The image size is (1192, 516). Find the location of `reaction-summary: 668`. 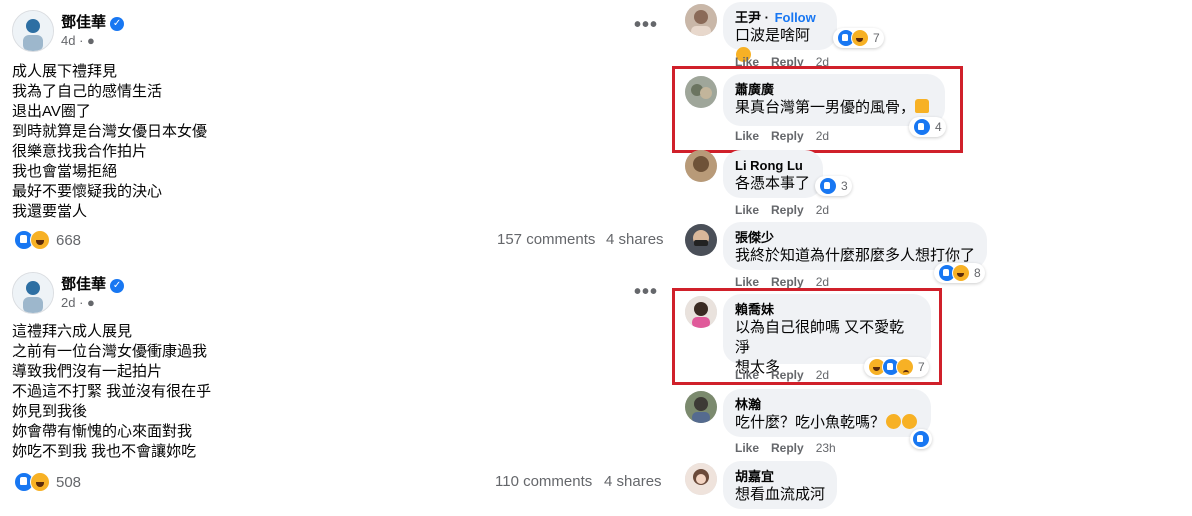

reaction-summary: 668 is located at coordinates (47, 240).